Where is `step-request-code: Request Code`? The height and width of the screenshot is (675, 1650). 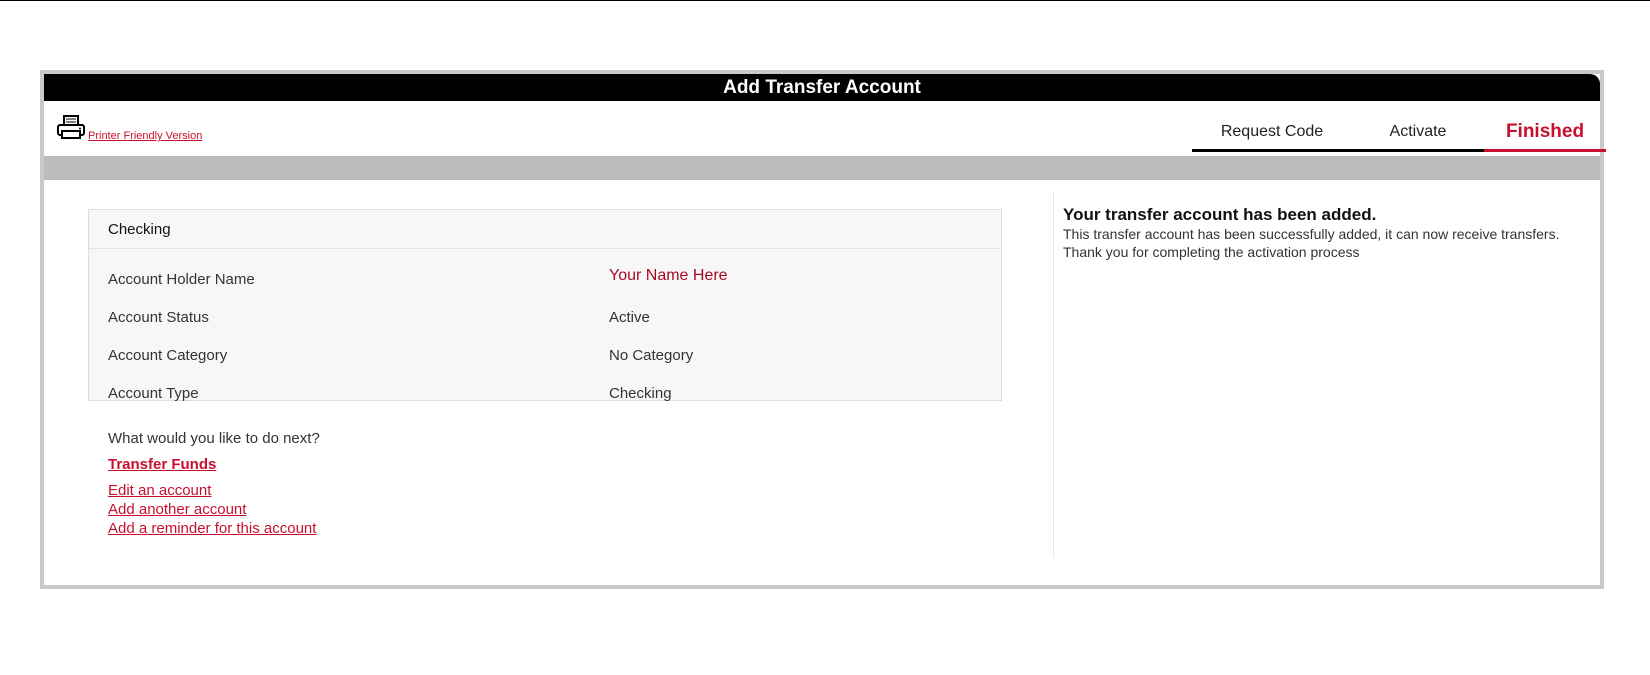
step-request-code: Request Code is located at coordinates (1272, 135).